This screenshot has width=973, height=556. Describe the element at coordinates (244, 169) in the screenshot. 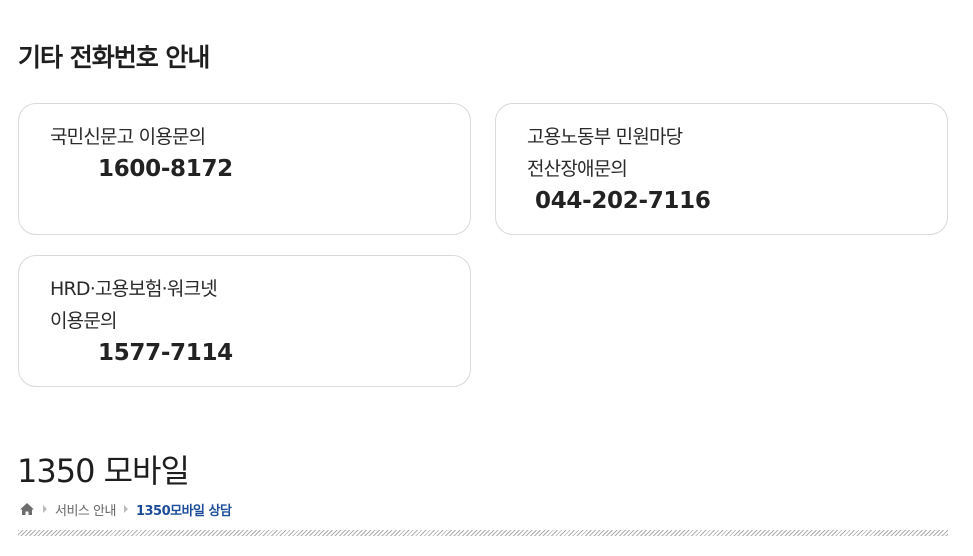

I see `phone-card-national-petition: 국민신문고 이용문의 1600-8172` at that location.